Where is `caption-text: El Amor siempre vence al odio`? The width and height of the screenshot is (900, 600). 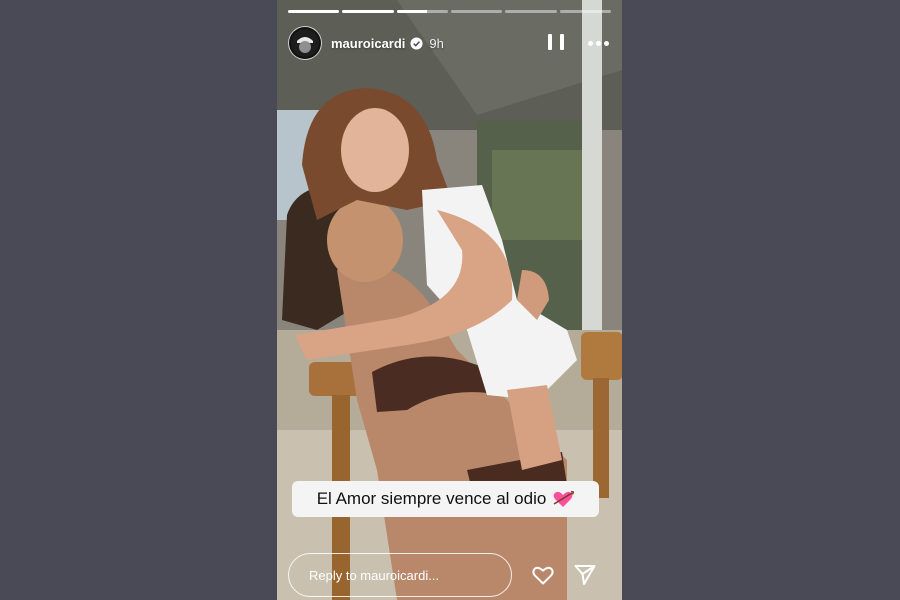 caption-text: El Amor siempre vence al odio is located at coordinates (431, 498).